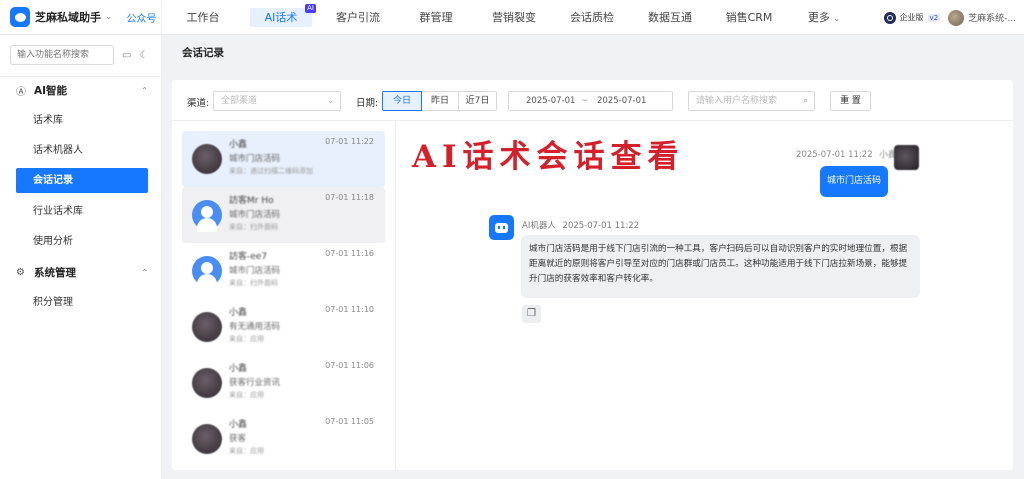 Image resolution: width=1024 pixels, height=479 pixels. Describe the element at coordinates (248, 257) in the screenshot. I see `conv-name: 訪客-ee7` at that location.